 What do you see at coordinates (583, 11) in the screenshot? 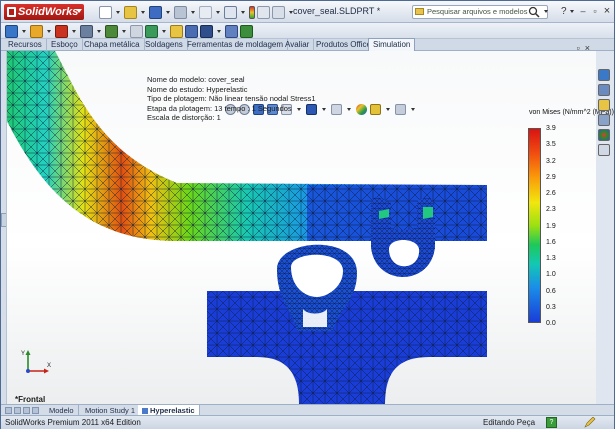
I see `minimize-button: –` at bounding box center [583, 11].